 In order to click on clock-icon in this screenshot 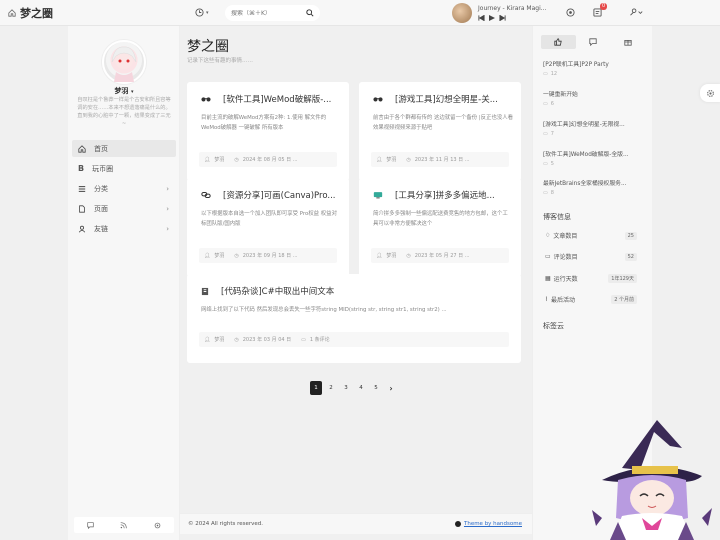, I will do `click(199, 12)`.